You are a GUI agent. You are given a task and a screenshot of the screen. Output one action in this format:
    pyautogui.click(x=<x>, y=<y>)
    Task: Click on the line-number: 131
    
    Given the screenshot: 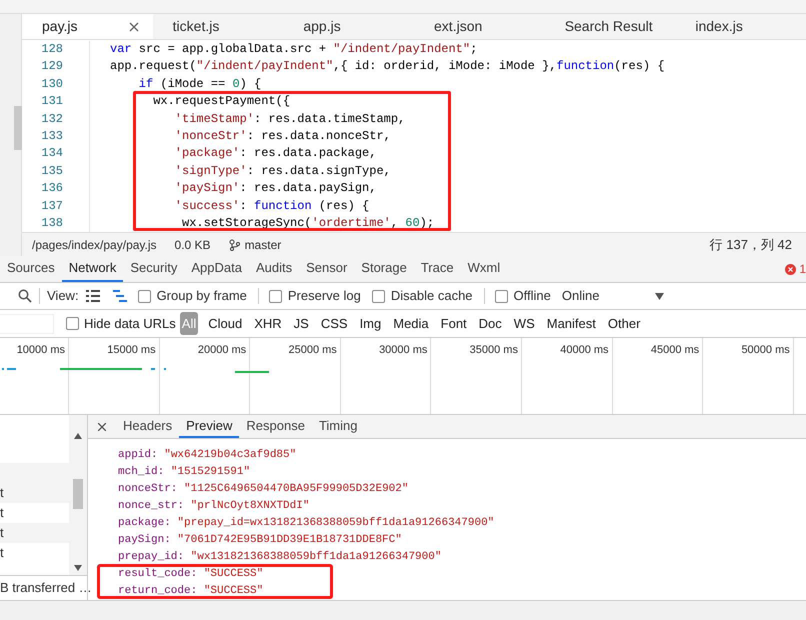 What is the action you would take?
    pyautogui.click(x=51, y=101)
    